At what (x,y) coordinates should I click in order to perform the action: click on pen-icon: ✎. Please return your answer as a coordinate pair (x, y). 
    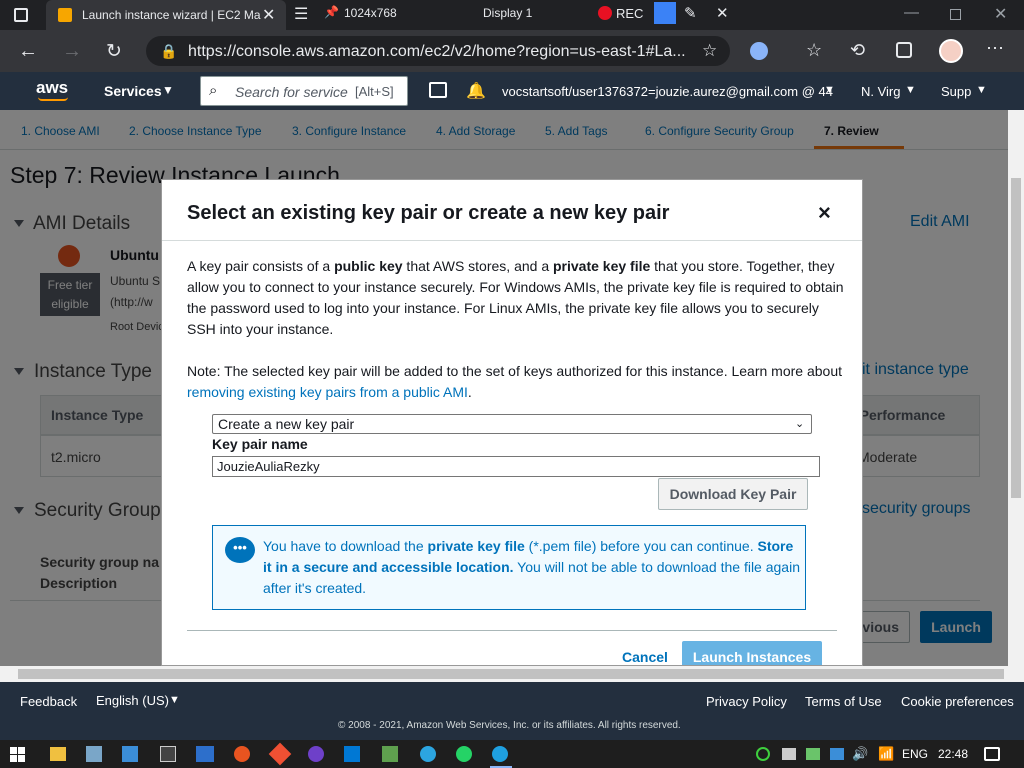
    Looking at the image, I should click on (690, 13).